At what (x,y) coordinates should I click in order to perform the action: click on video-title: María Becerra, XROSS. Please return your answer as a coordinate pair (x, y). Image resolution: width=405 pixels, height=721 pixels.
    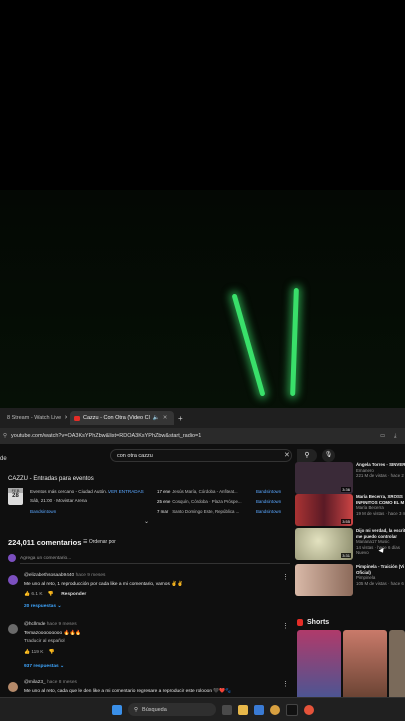
    Looking at the image, I should click on (380, 497).